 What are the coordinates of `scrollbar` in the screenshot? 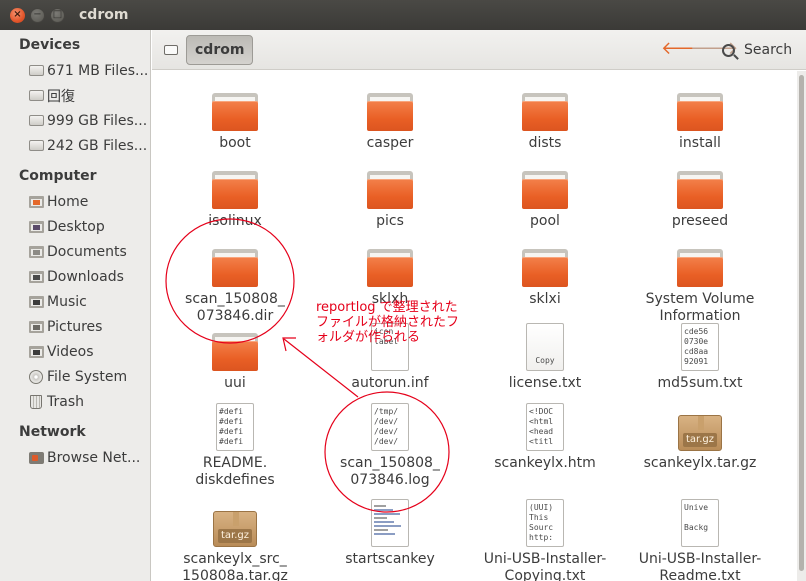 It's located at (801, 326).